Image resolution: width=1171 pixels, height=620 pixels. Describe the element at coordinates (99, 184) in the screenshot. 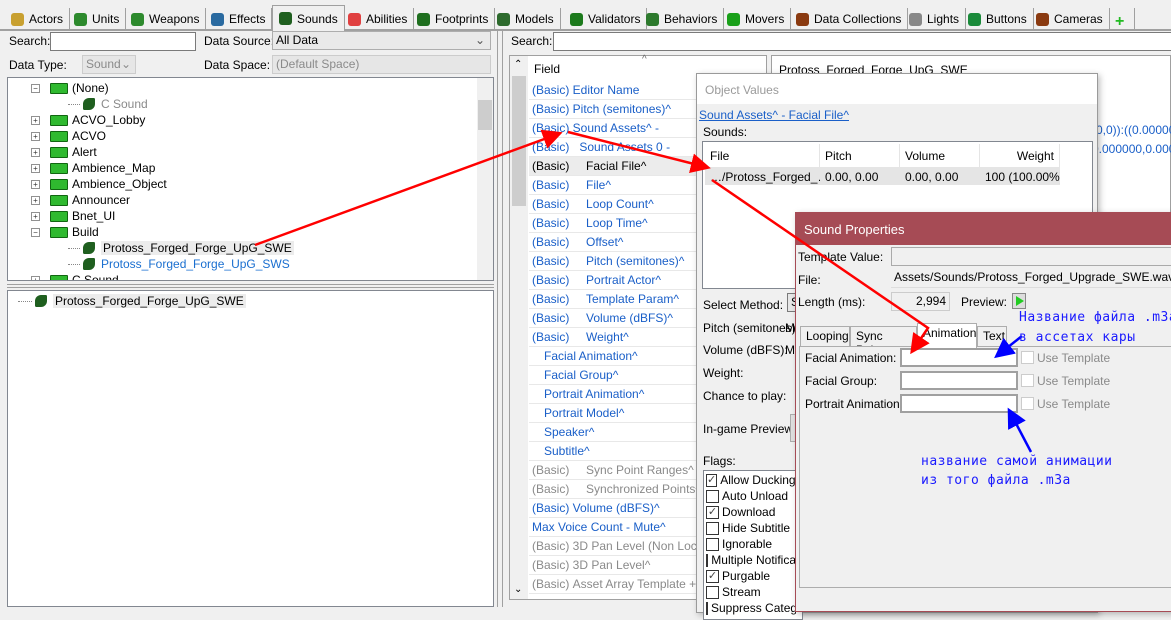

I see `tree-item: + Ambience_Object` at that location.